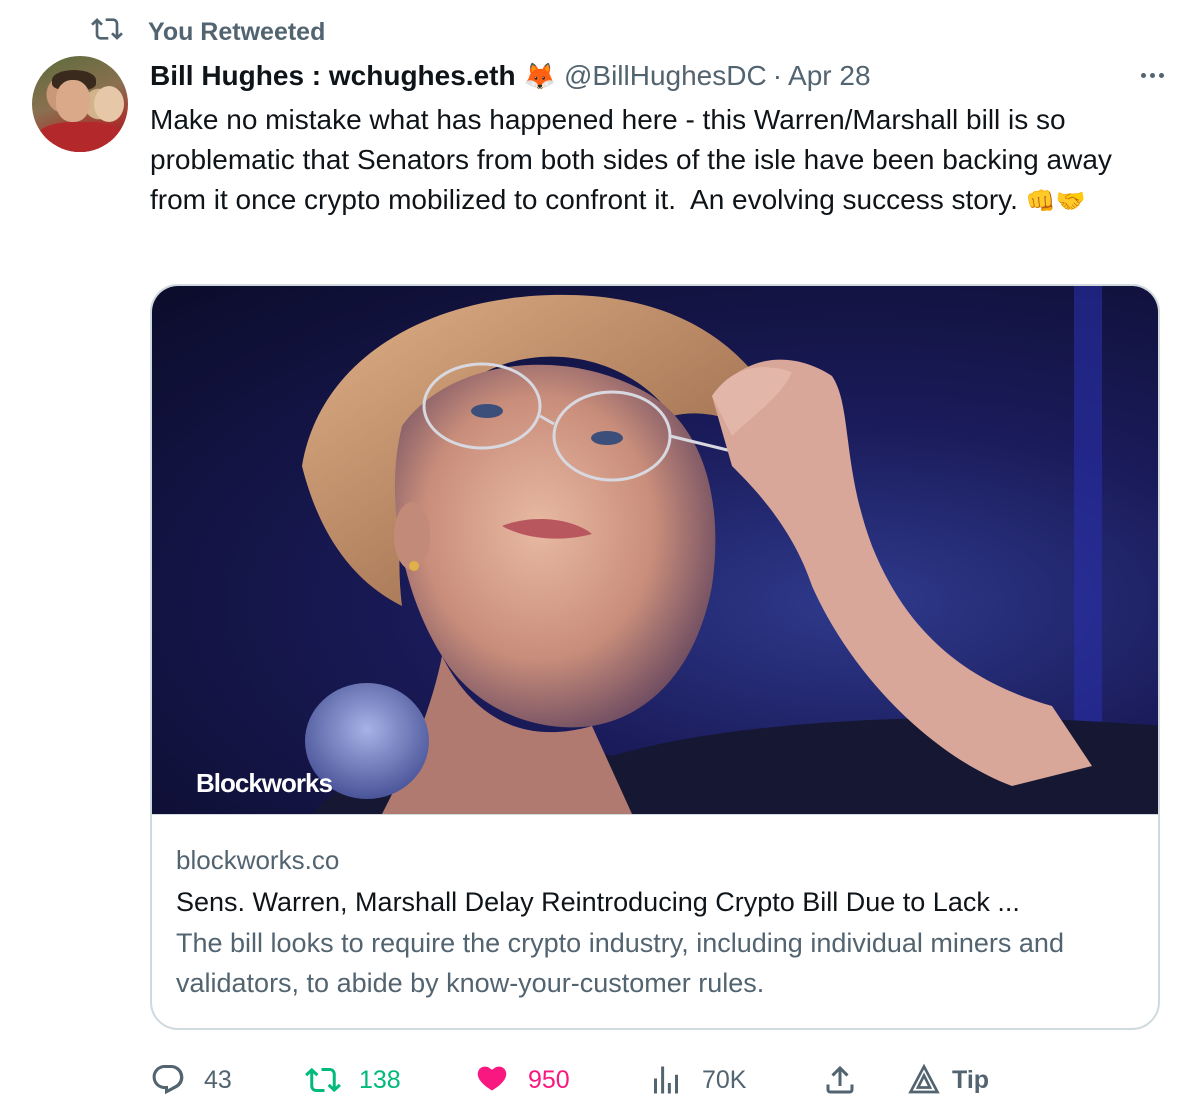 Image resolution: width=1192 pixels, height=1116 pixels. What do you see at coordinates (665, 76) in the screenshot?
I see `author-handle: @BillHughesDC` at bounding box center [665, 76].